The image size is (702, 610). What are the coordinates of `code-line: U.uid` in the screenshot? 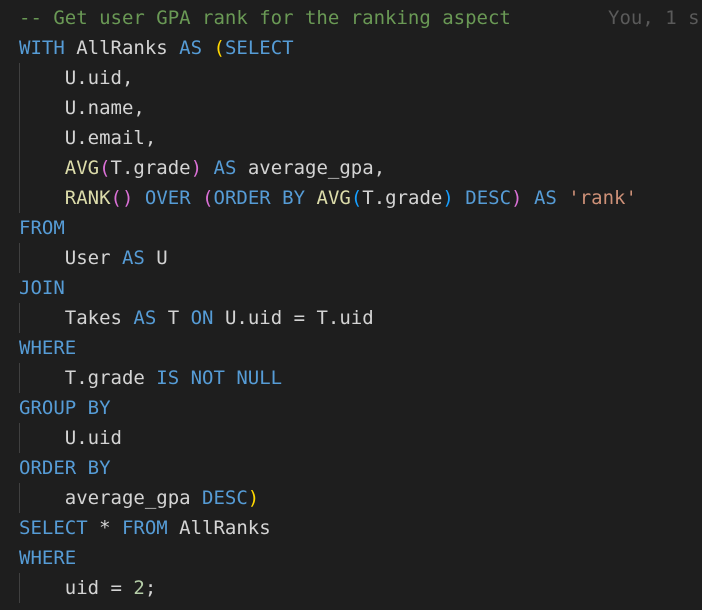 It's located at (70, 438).